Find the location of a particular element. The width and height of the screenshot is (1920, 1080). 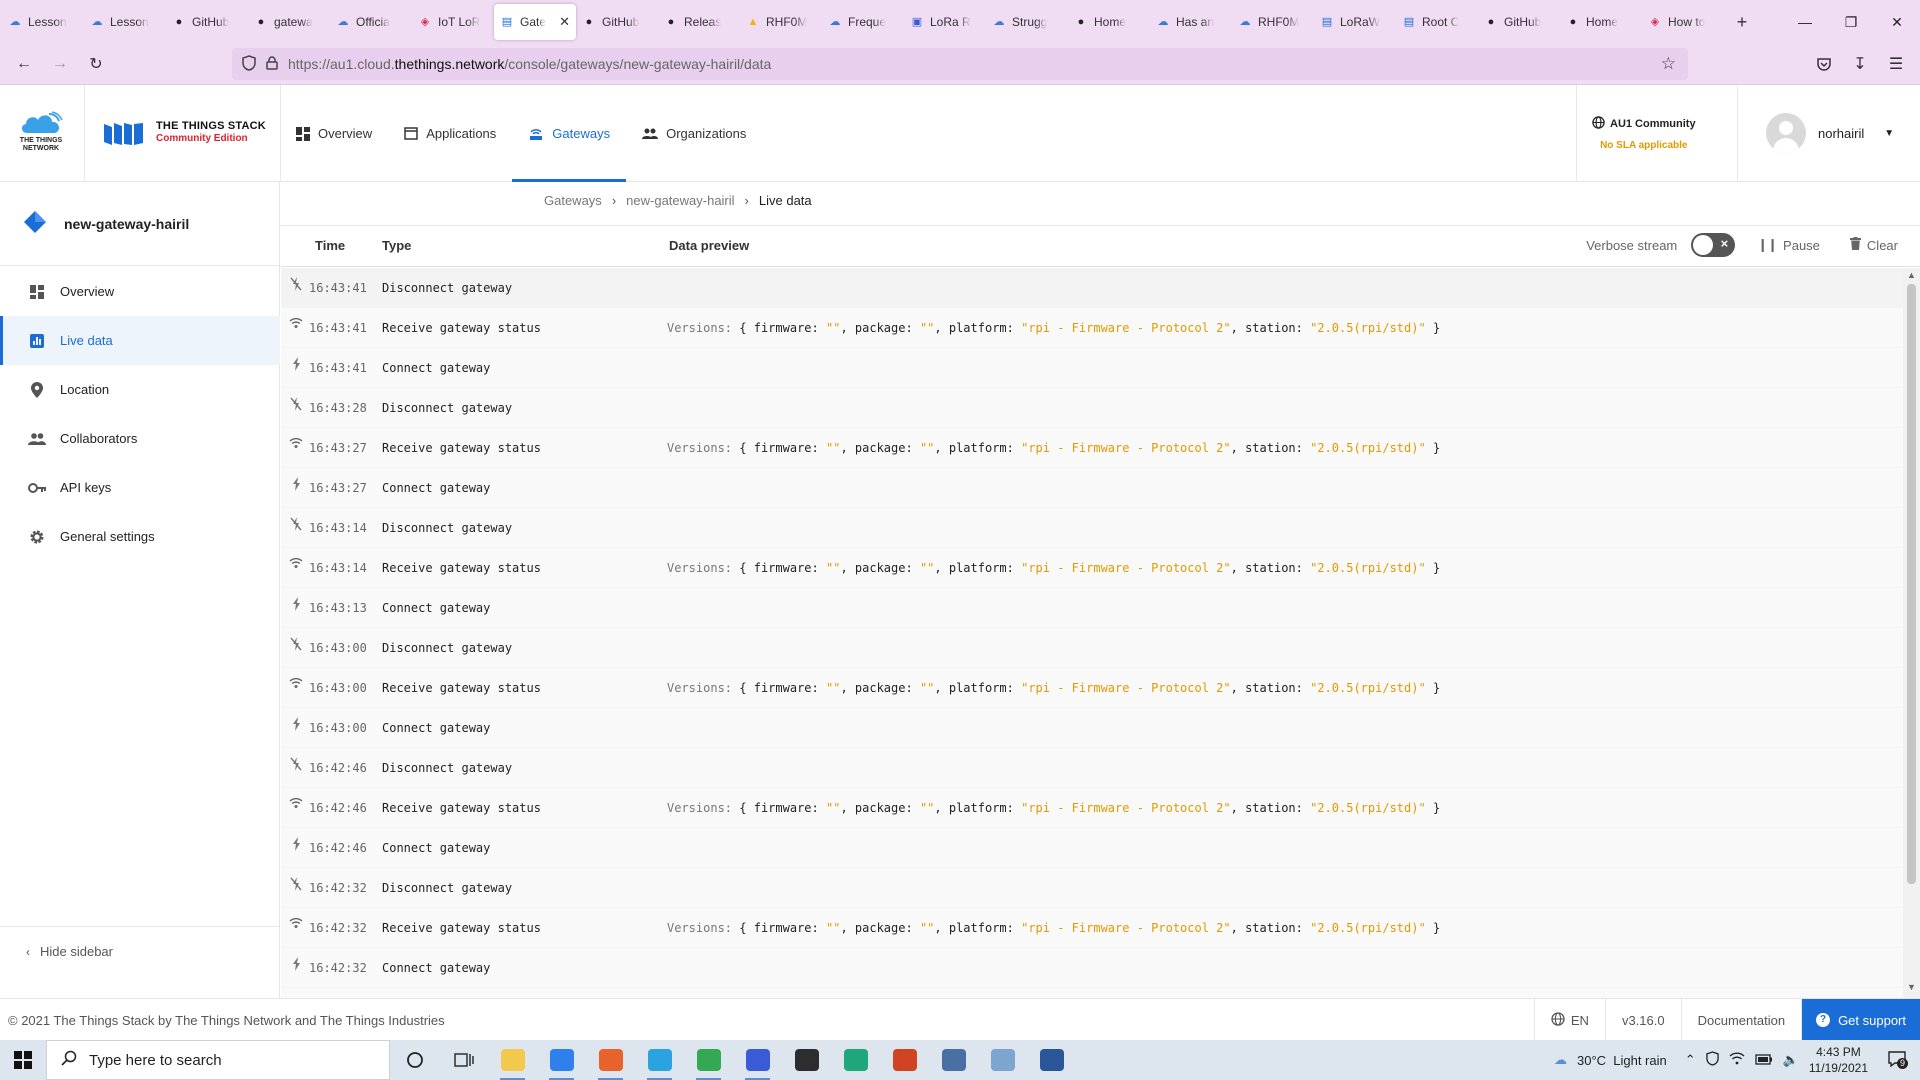

remote-desktop-icon is located at coordinates (953, 1060).